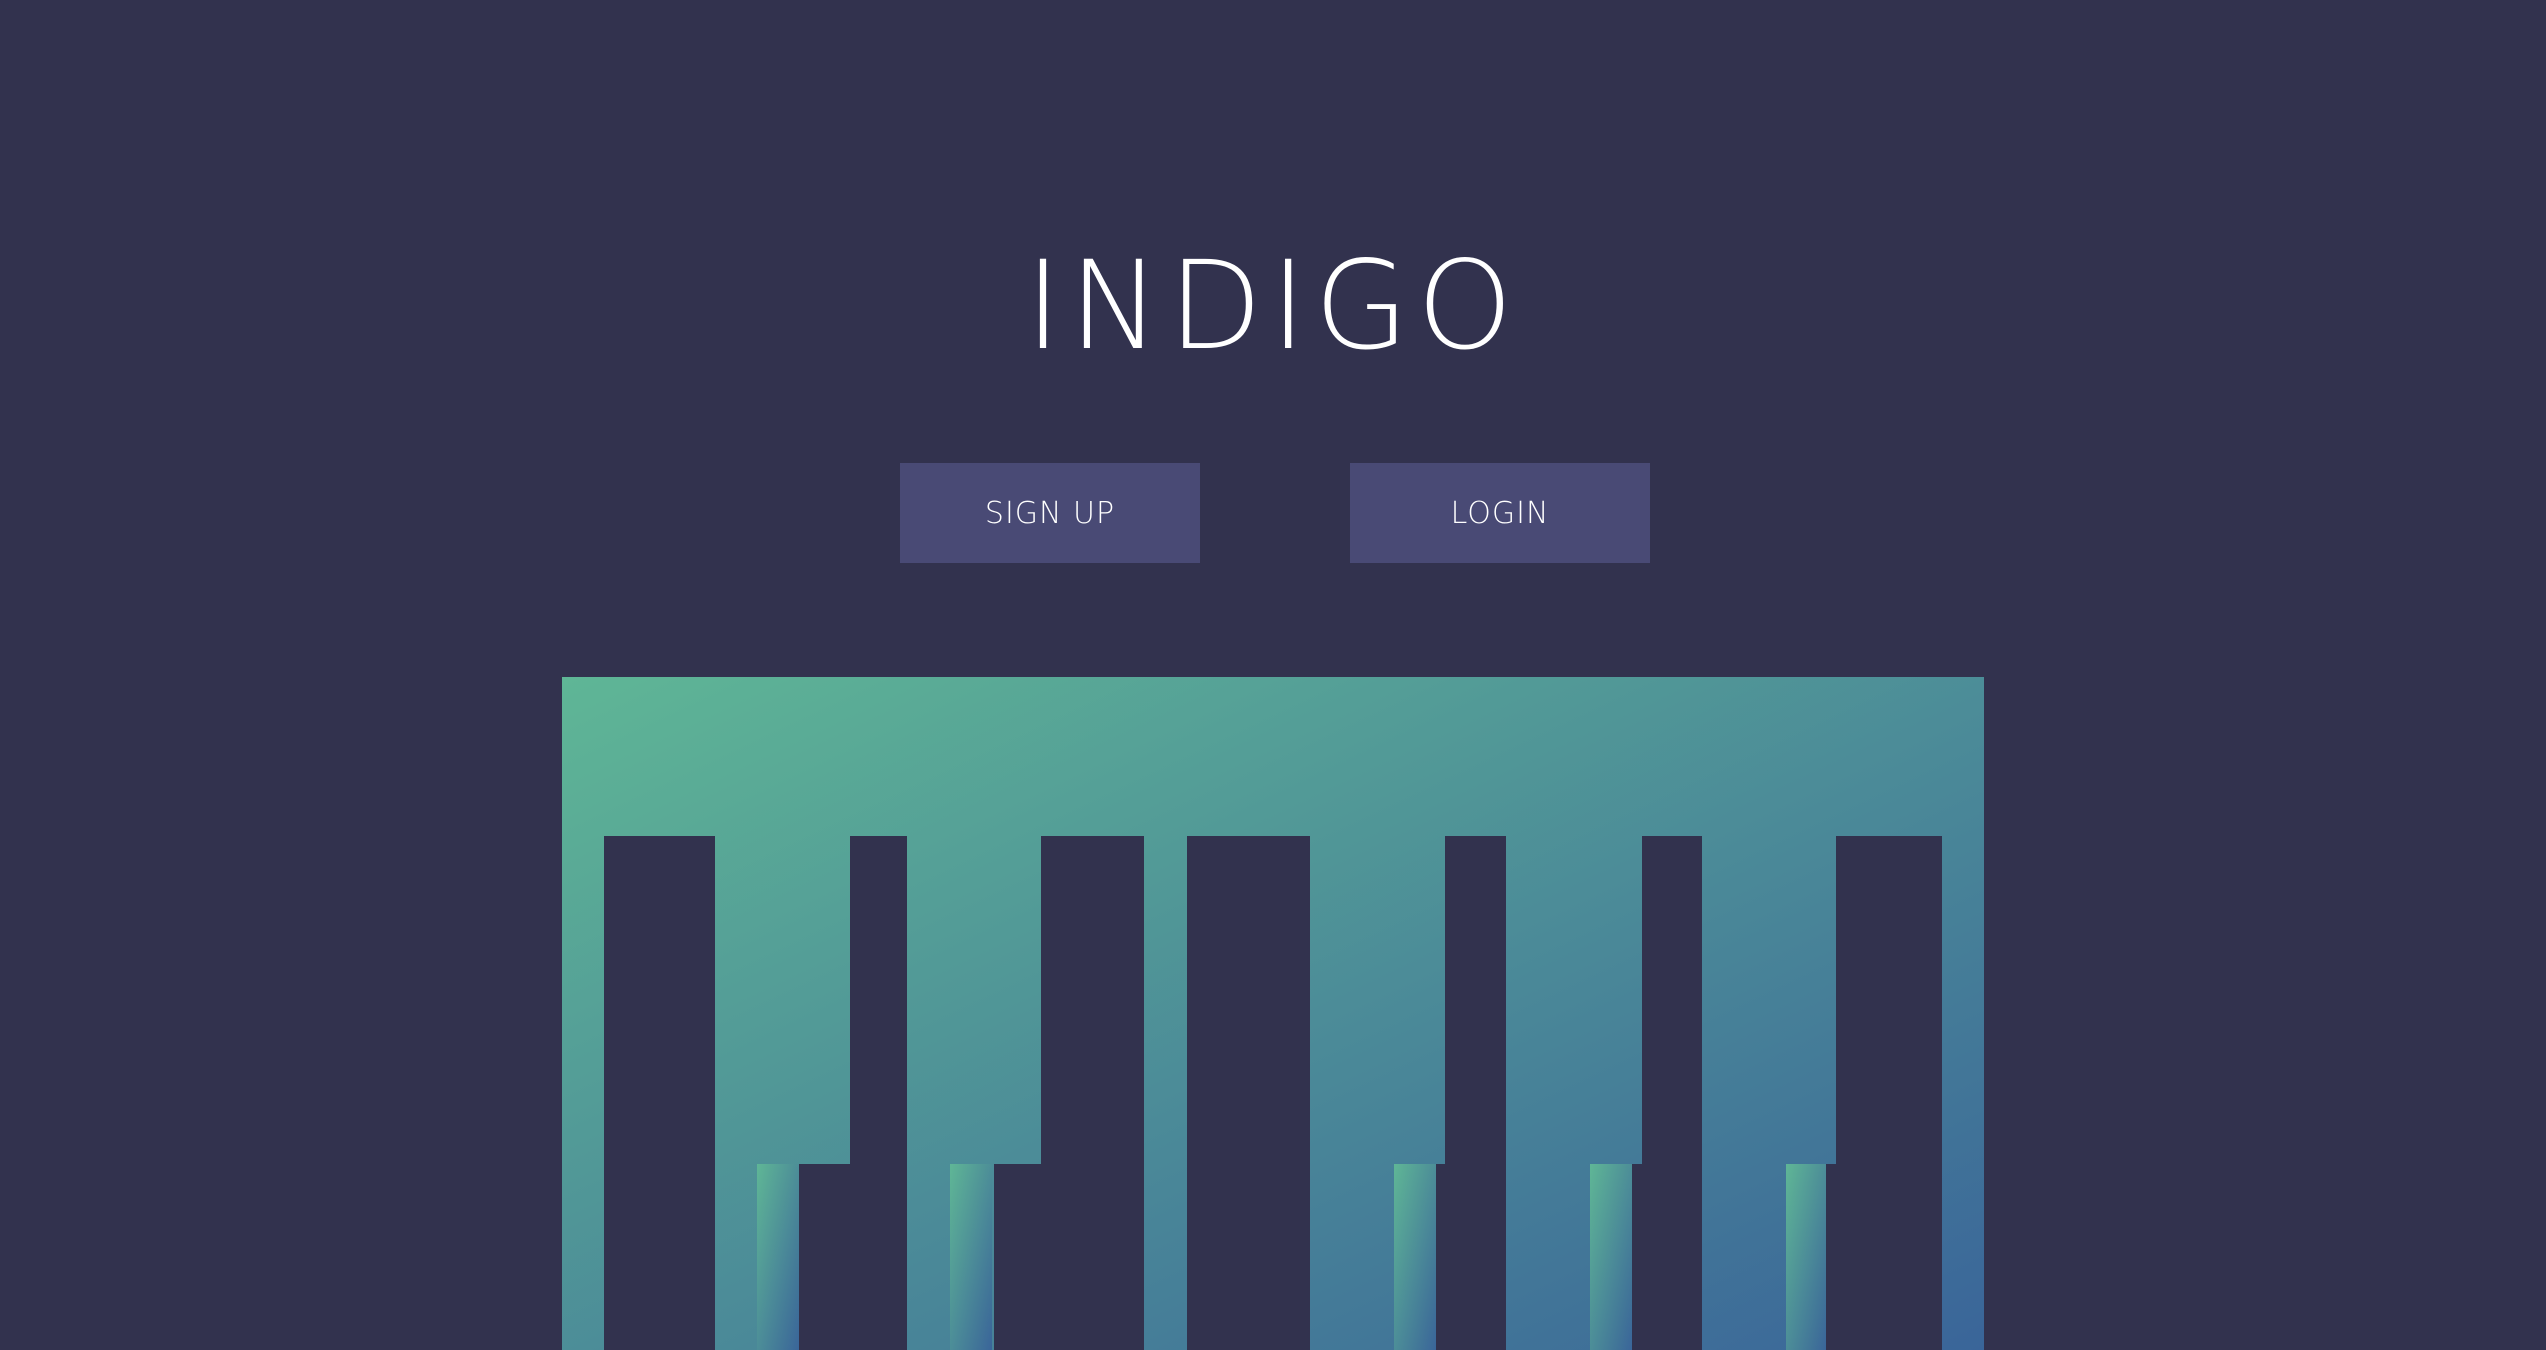 This screenshot has height=1350, width=2546. Describe the element at coordinates (1500, 513) in the screenshot. I see `login-button: LOGIN` at that location.